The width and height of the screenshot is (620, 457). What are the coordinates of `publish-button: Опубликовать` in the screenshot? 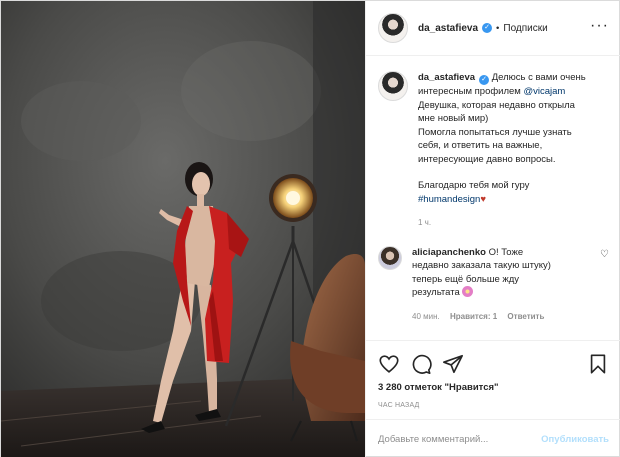 It's located at (575, 439).